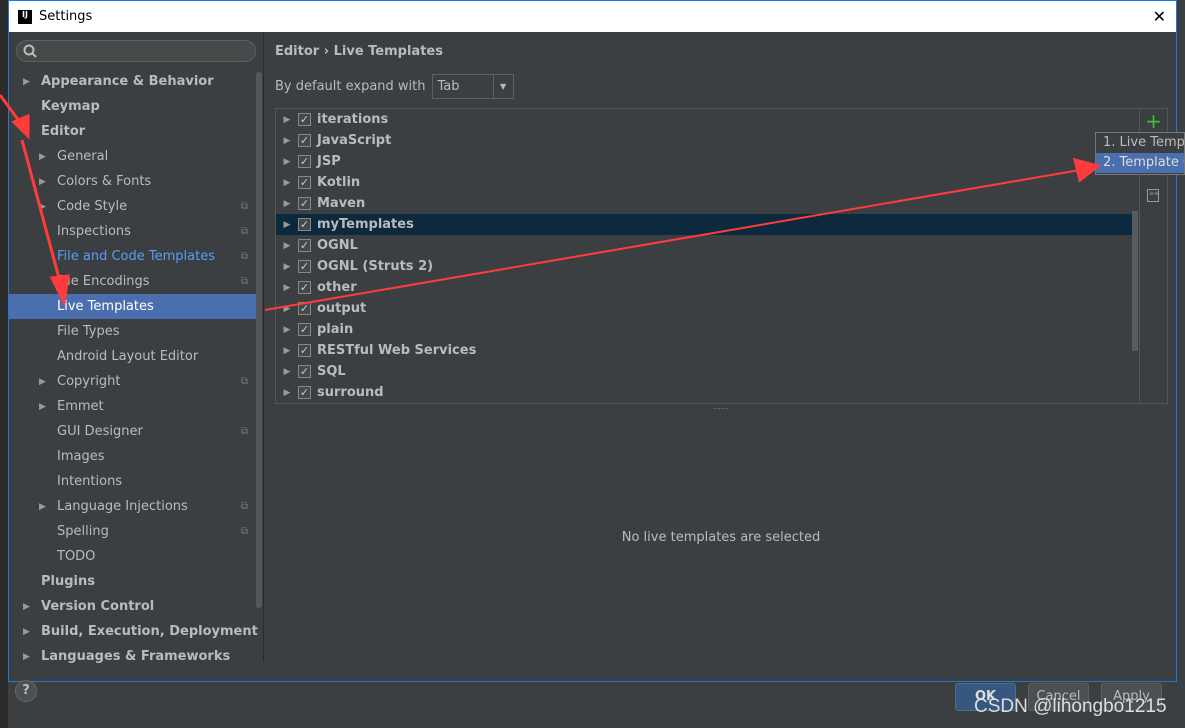  Describe the element at coordinates (136, 51) in the screenshot. I see `search-input` at that location.